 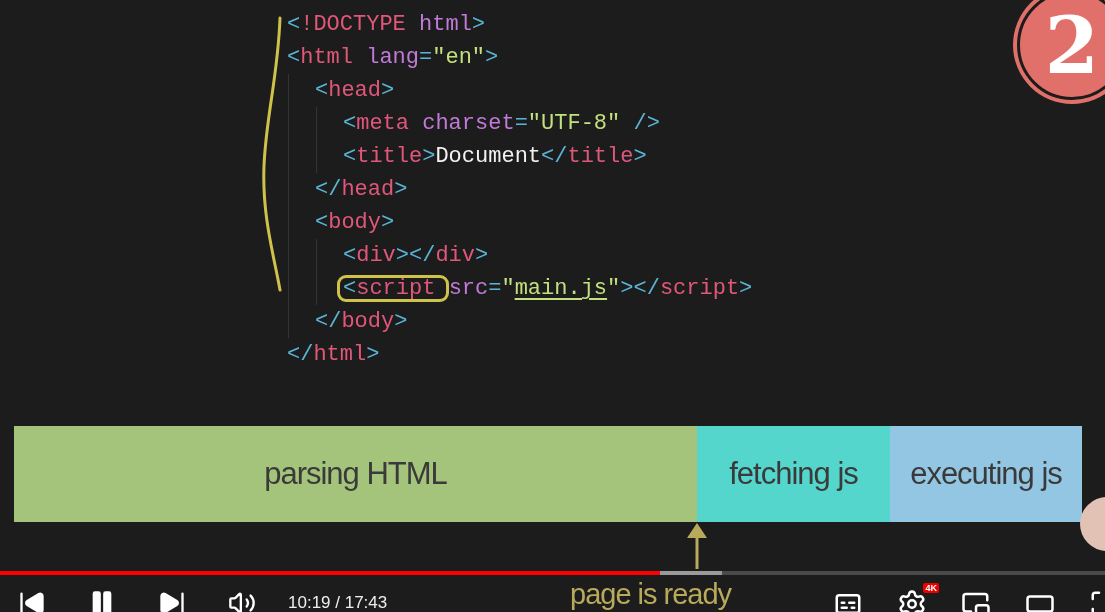 What do you see at coordinates (931, 588) in the screenshot?
I see `quality-badge: 4K` at bounding box center [931, 588].